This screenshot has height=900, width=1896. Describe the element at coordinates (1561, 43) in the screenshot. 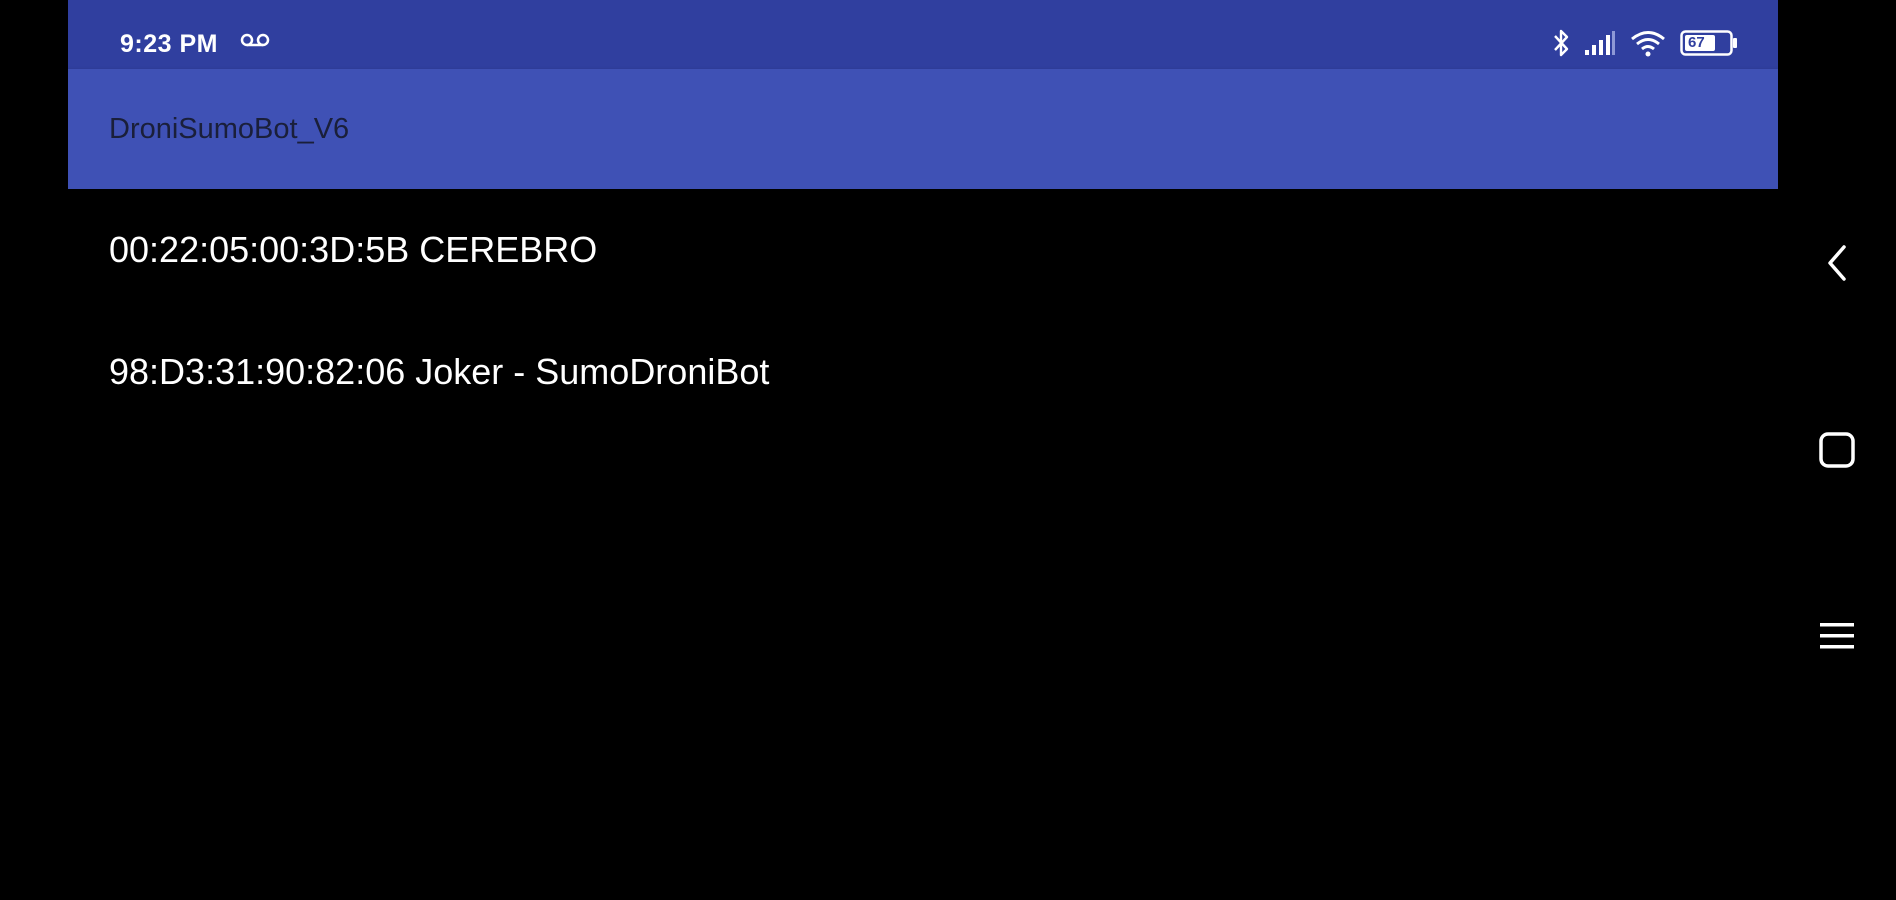

I see `bluetooth-icon` at that location.